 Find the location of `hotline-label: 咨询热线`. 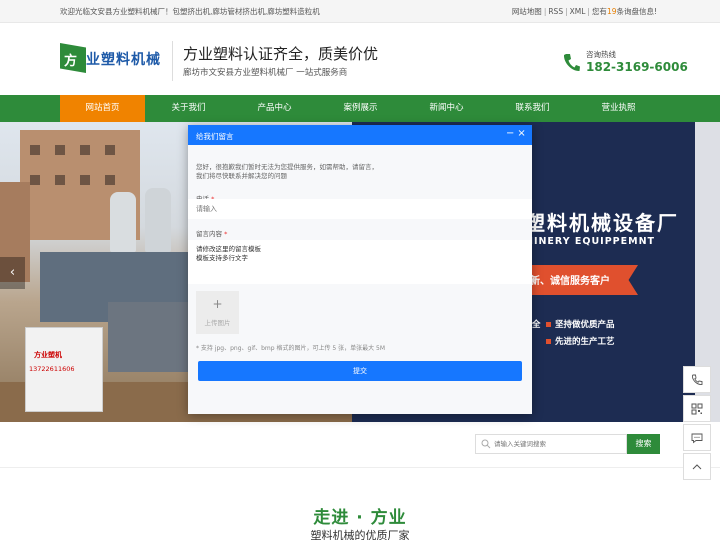

hotline-label: 咨询热线 is located at coordinates (601, 54).